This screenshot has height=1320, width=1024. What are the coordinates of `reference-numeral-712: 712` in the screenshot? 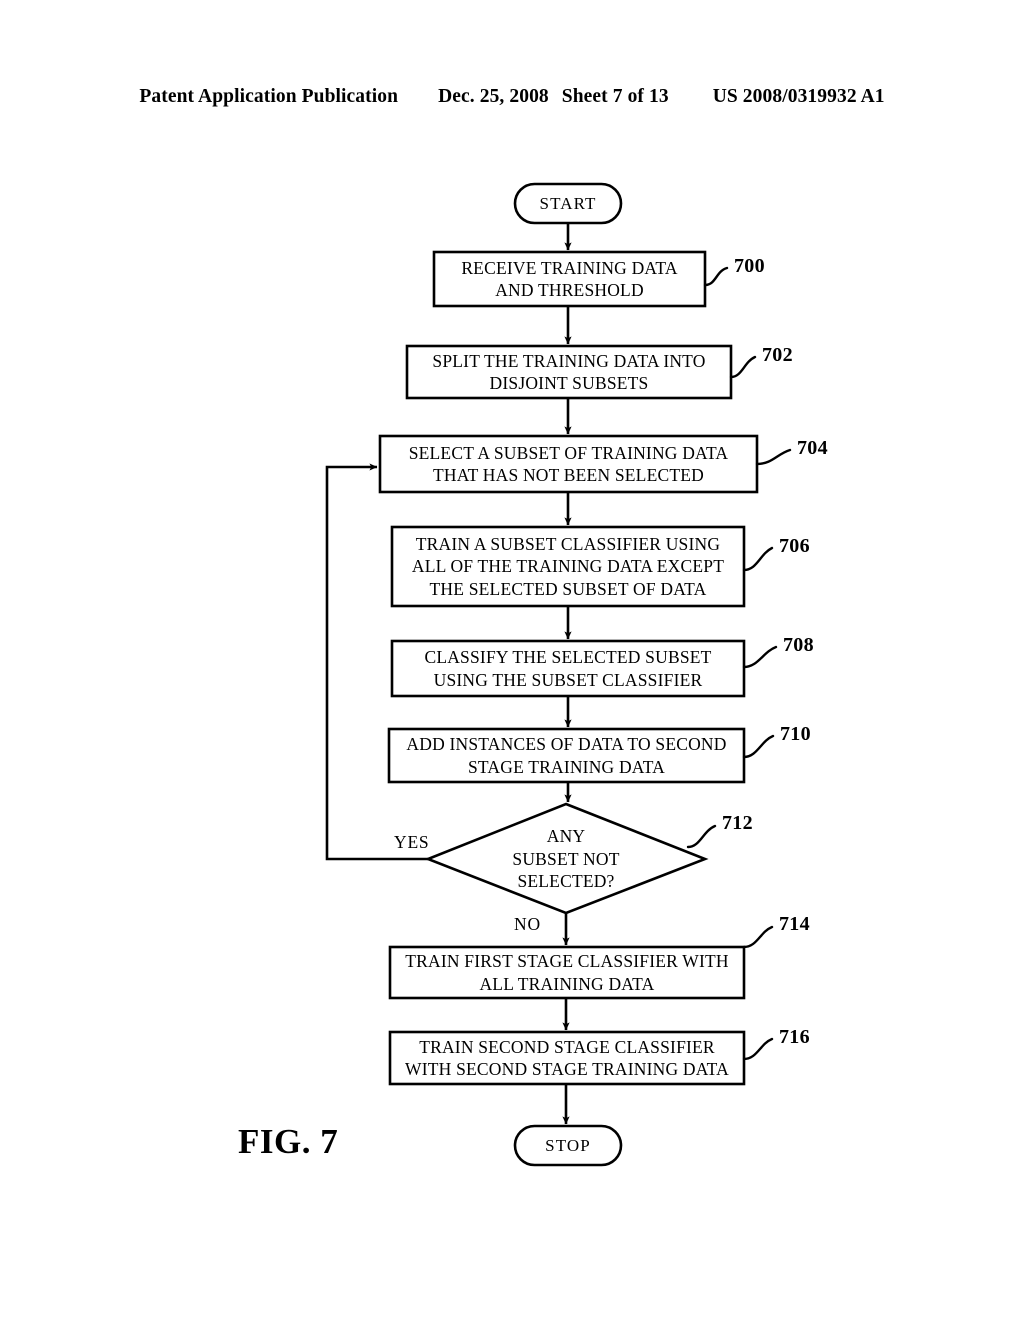 It's located at (737, 823).